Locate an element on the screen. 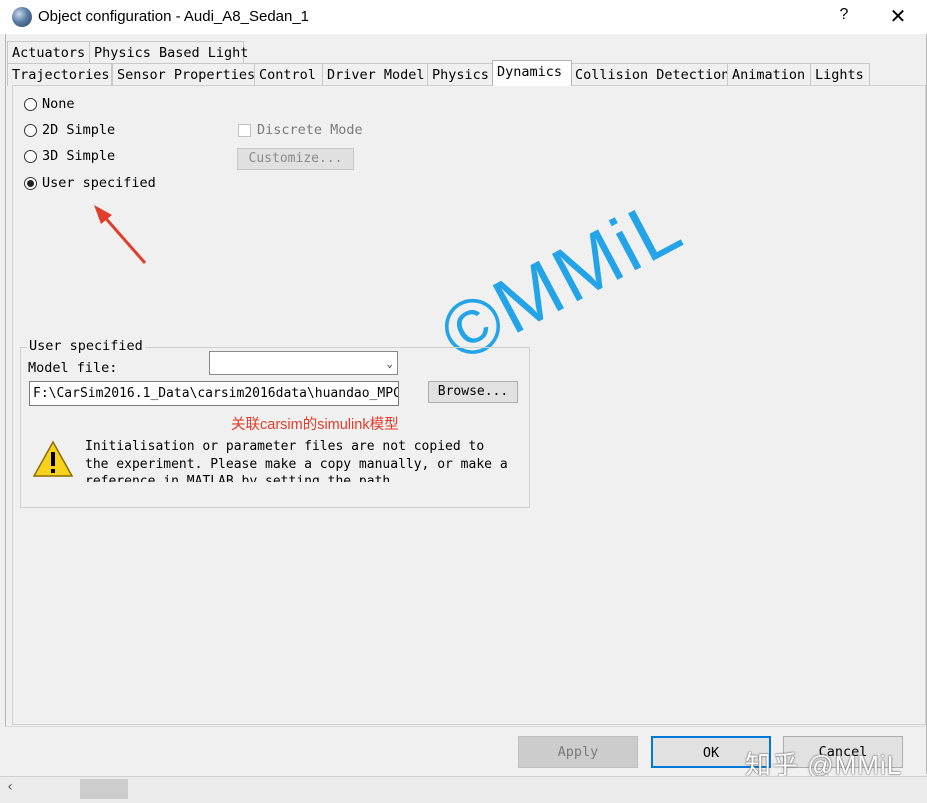 The height and width of the screenshot is (803, 927). radio-label: 2D Simple is located at coordinates (79, 130).